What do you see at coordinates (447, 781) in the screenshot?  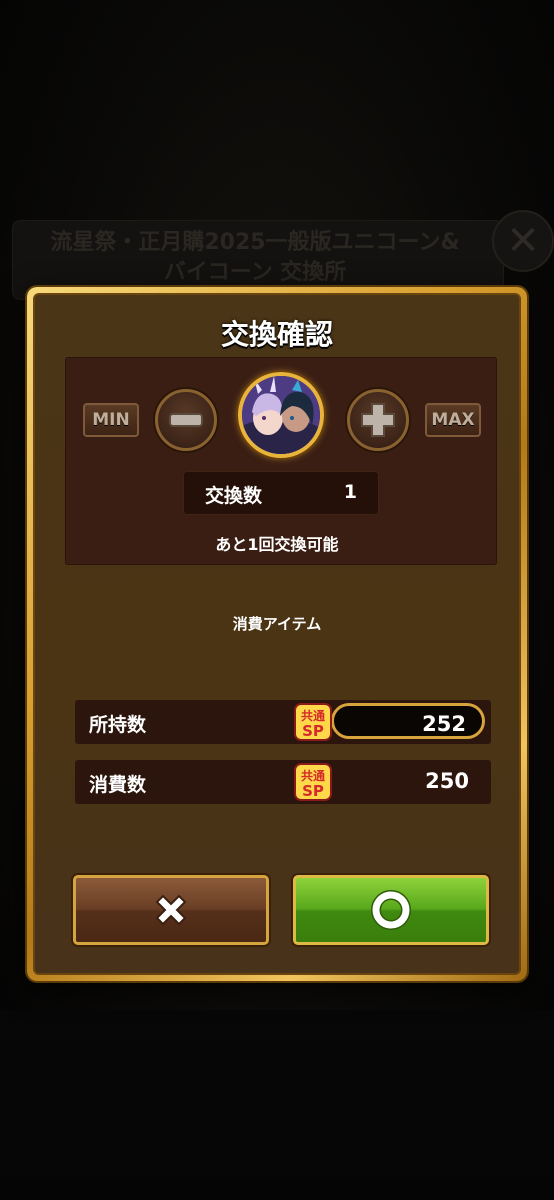 I see `consume-count-value: 250` at bounding box center [447, 781].